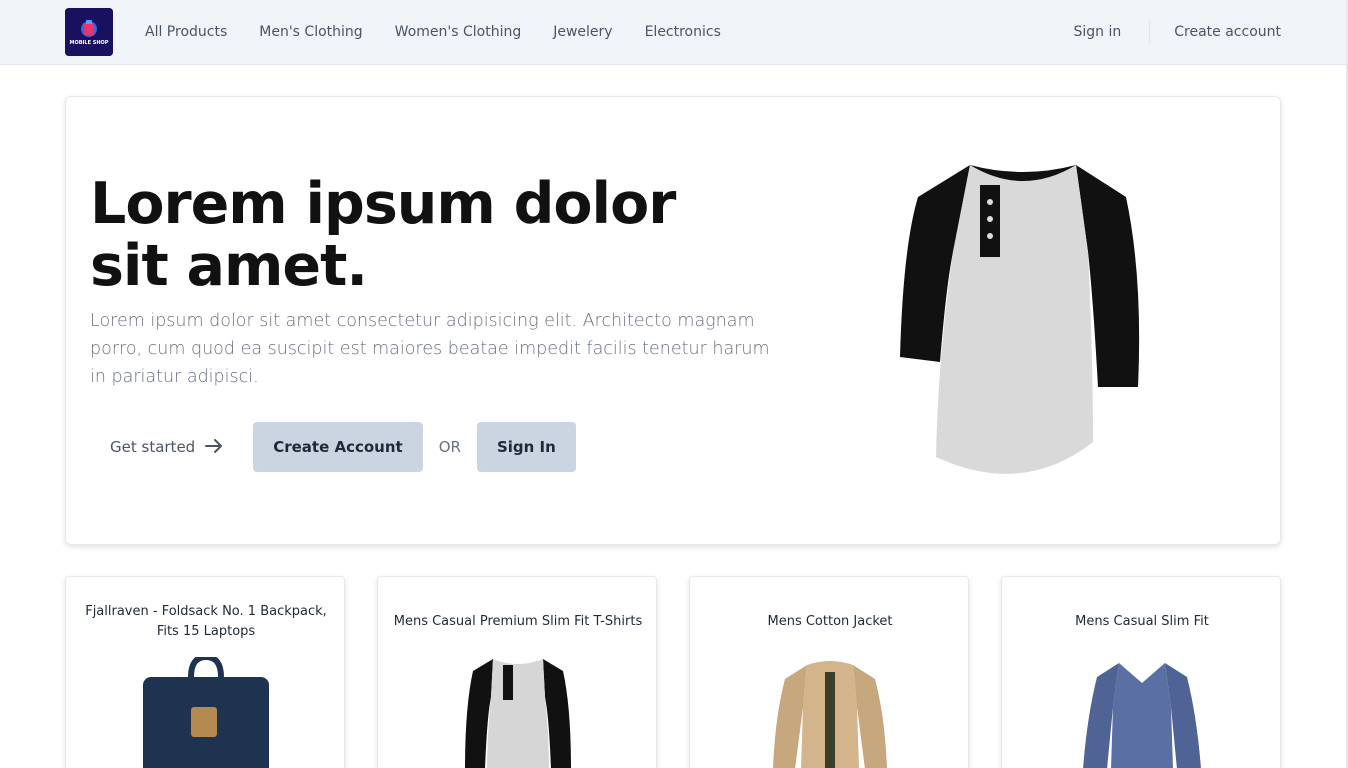 The height and width of the screenshot is (768, 1348). Describe the element at coordinates (526, 447) in the screenshot. I see `sign-in-button: Sign In` at that location.